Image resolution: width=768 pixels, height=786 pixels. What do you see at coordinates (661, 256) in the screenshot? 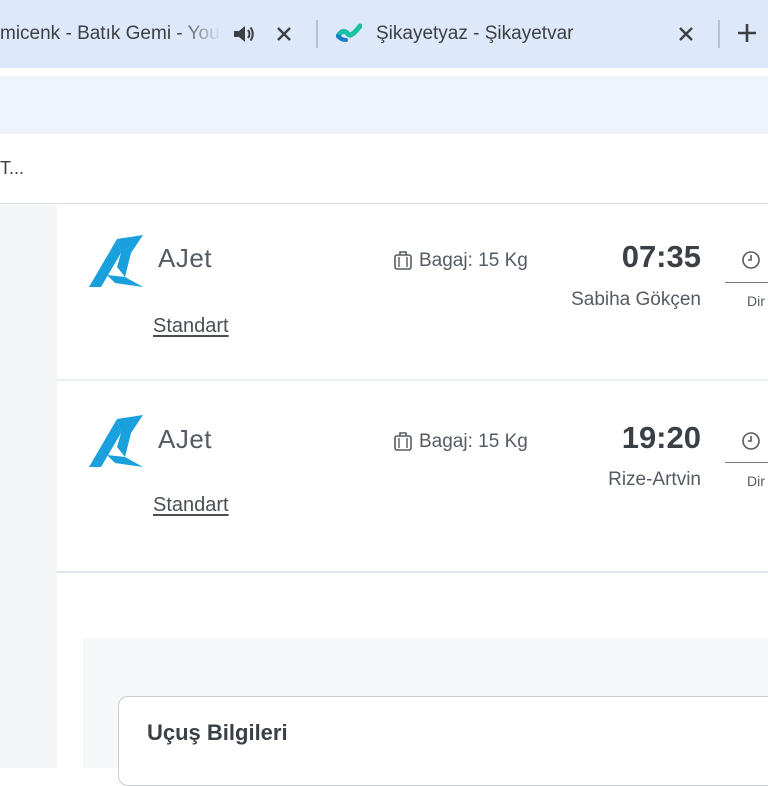
I see `departure-time: 07:35` at bounding box center [661, 256].